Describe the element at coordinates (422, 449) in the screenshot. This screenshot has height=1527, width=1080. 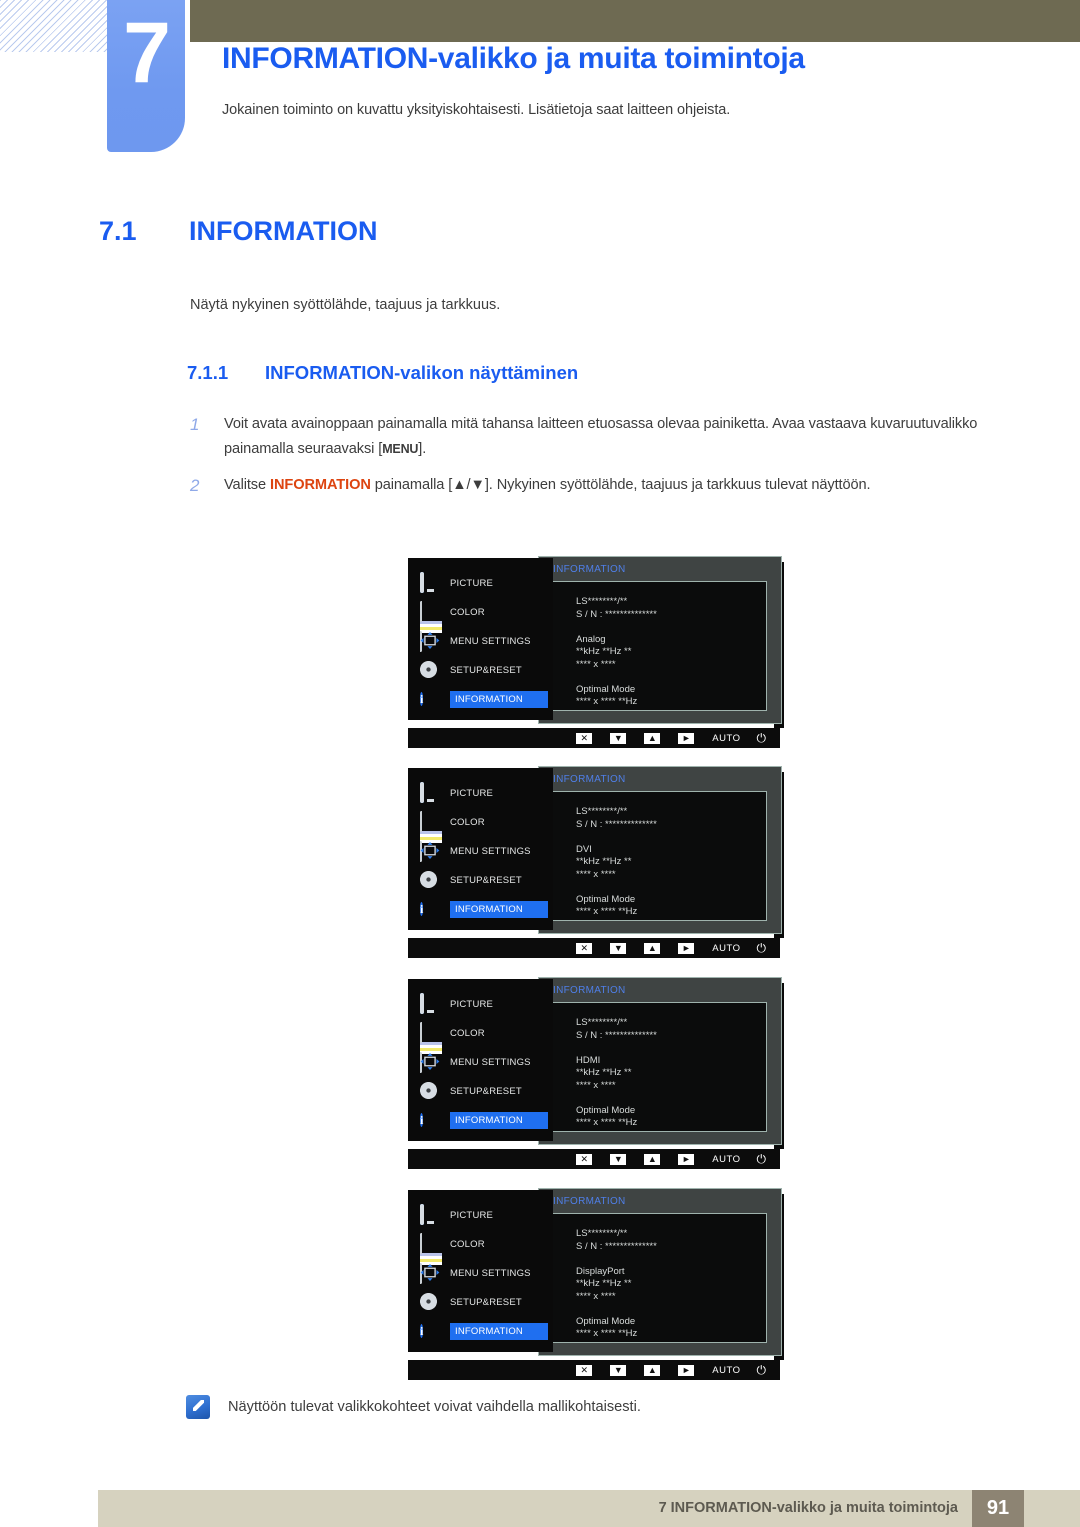
I see `step-text-after: ].` at that location.